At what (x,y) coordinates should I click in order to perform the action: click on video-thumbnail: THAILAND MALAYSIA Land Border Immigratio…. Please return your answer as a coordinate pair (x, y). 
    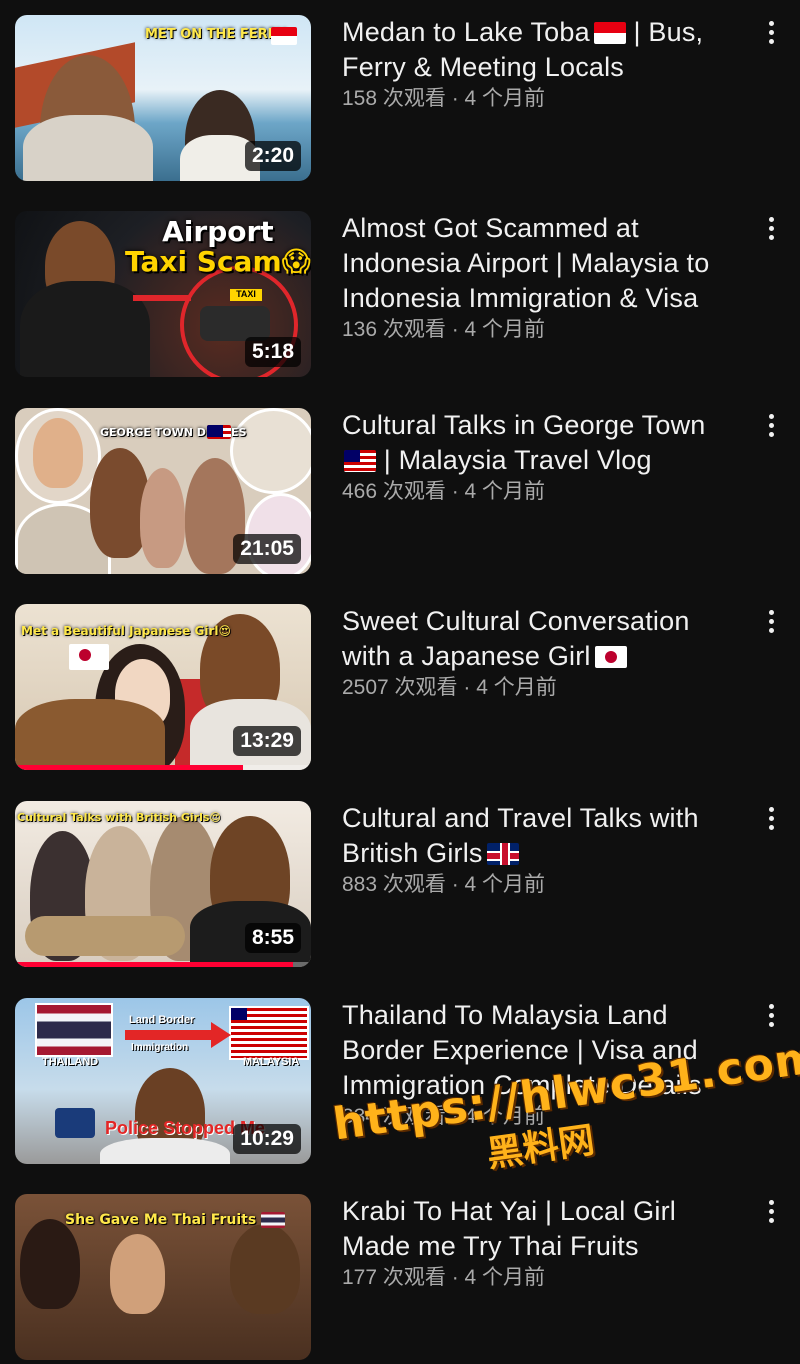
    Looking at the image, I should click on (163, 1081).